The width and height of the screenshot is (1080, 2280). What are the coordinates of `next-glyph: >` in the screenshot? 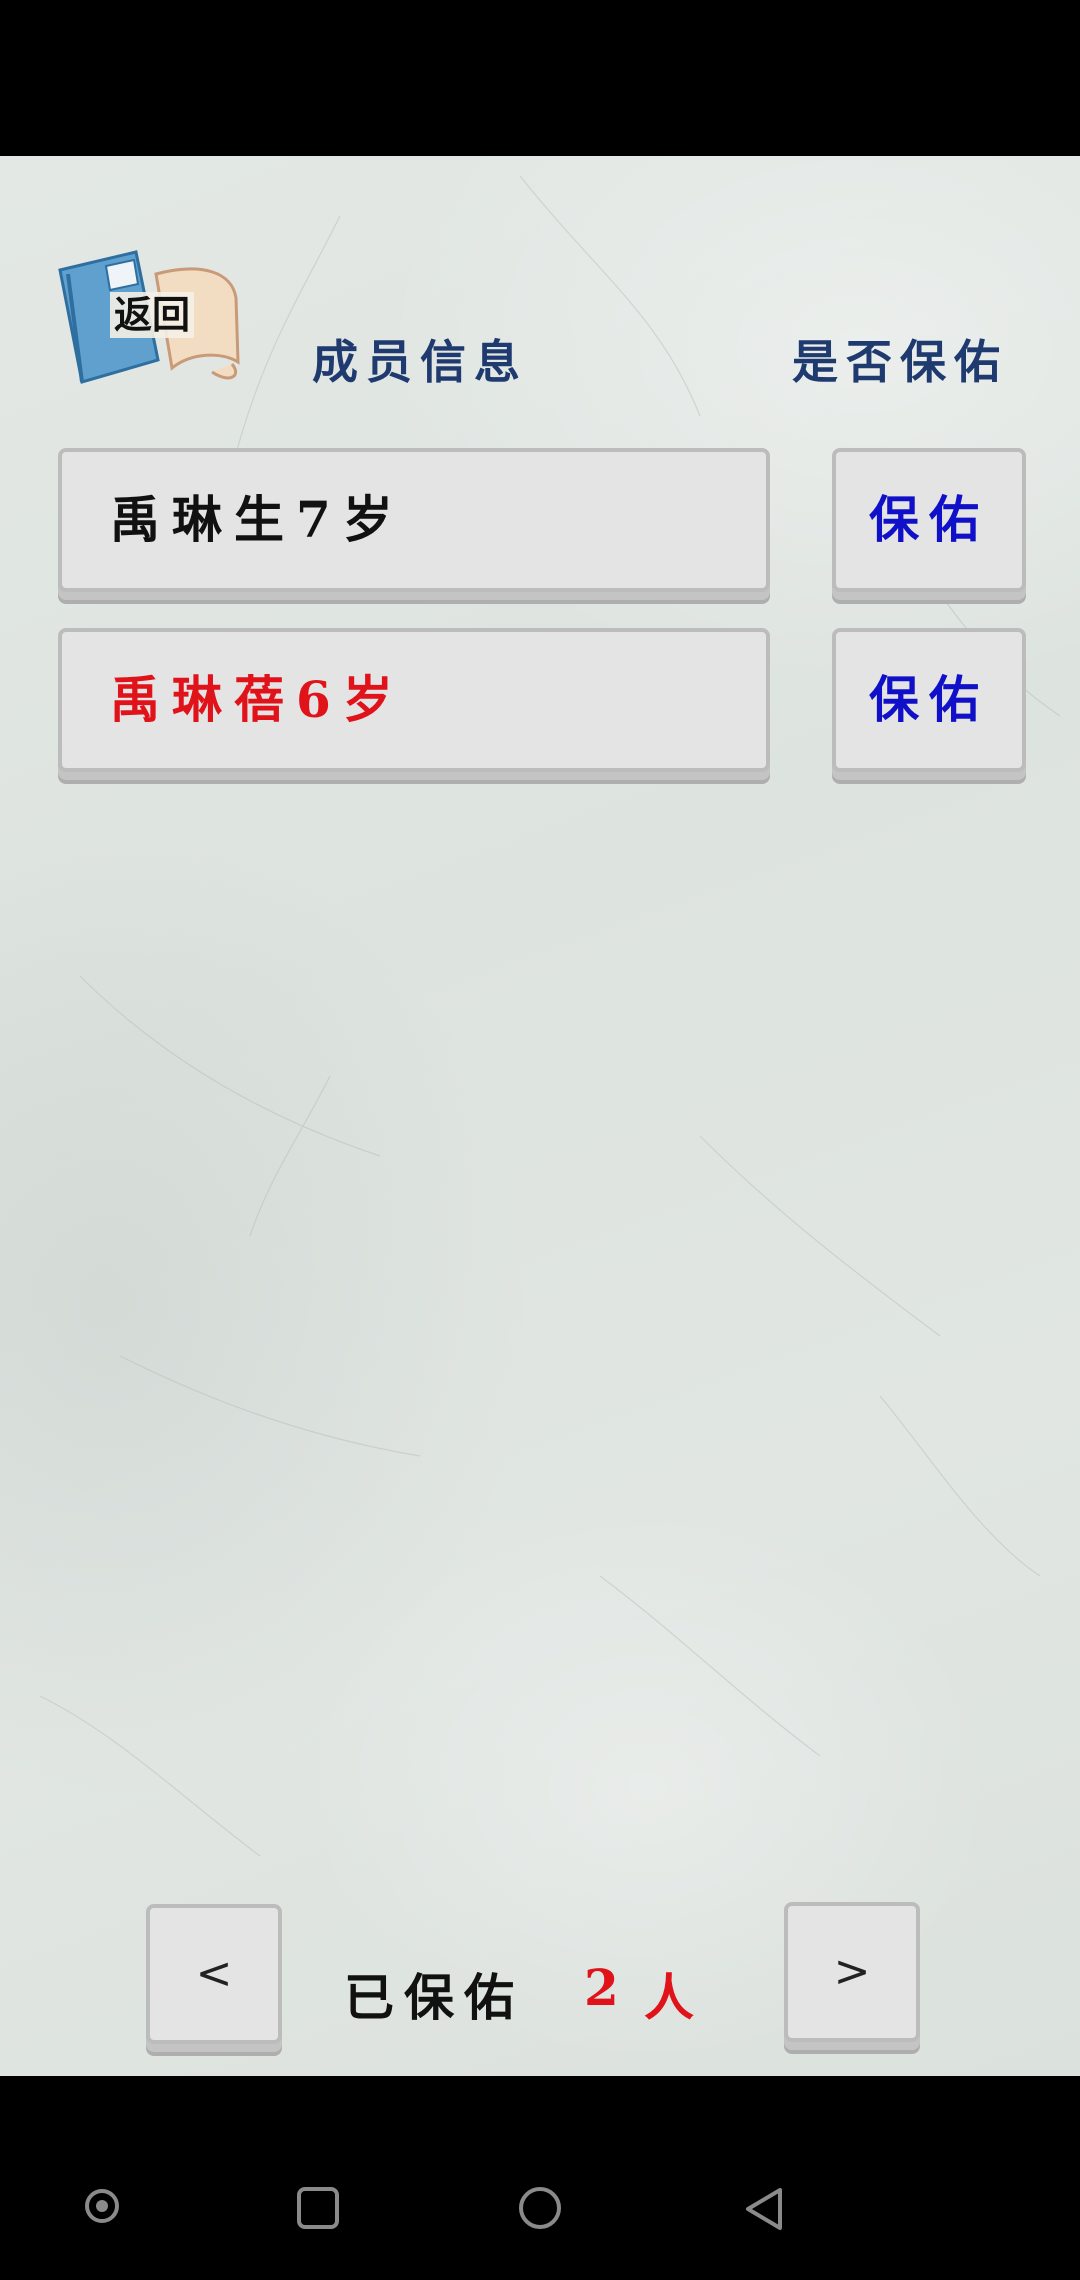 It's located at (852, 1971).